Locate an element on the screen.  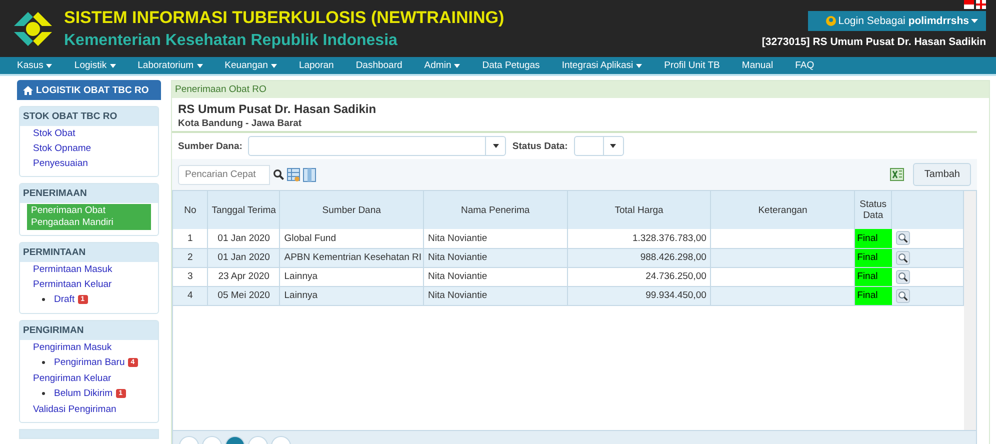
sidebar-link: Validasi Pengiriman is located at coordinates (90, 410).